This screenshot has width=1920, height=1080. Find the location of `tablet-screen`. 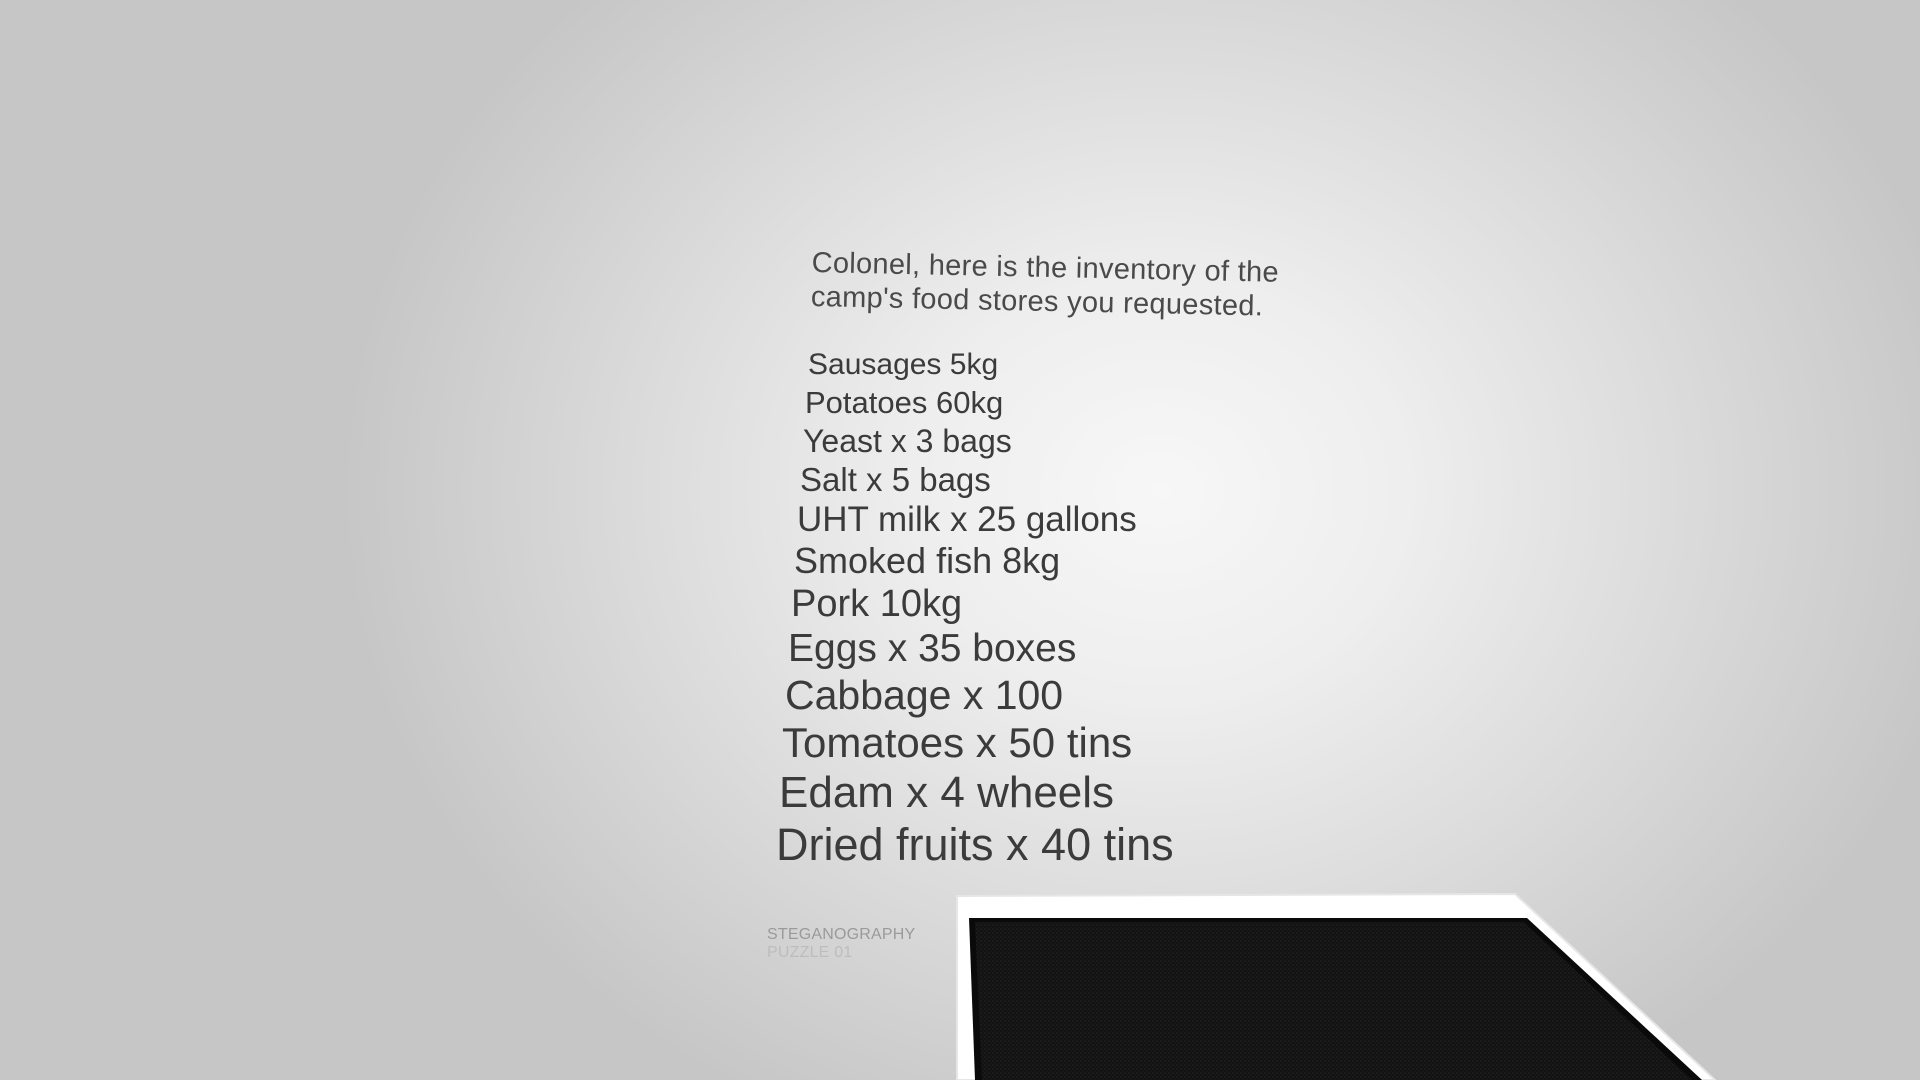

tablet-screen is located at coordinates (1333, 1001).